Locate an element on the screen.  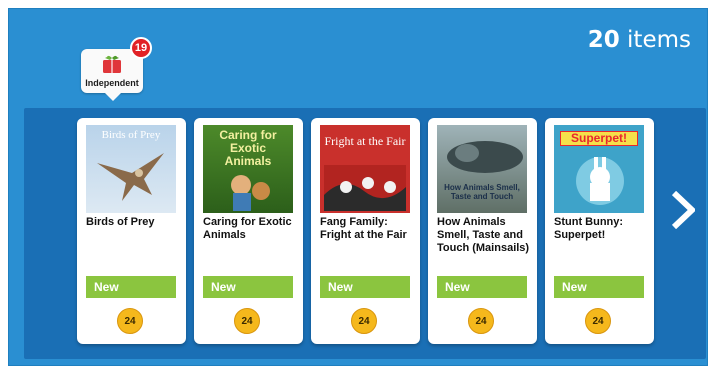
independent-shelf-badge: Independent 19 is located at coordinates (116, 70).